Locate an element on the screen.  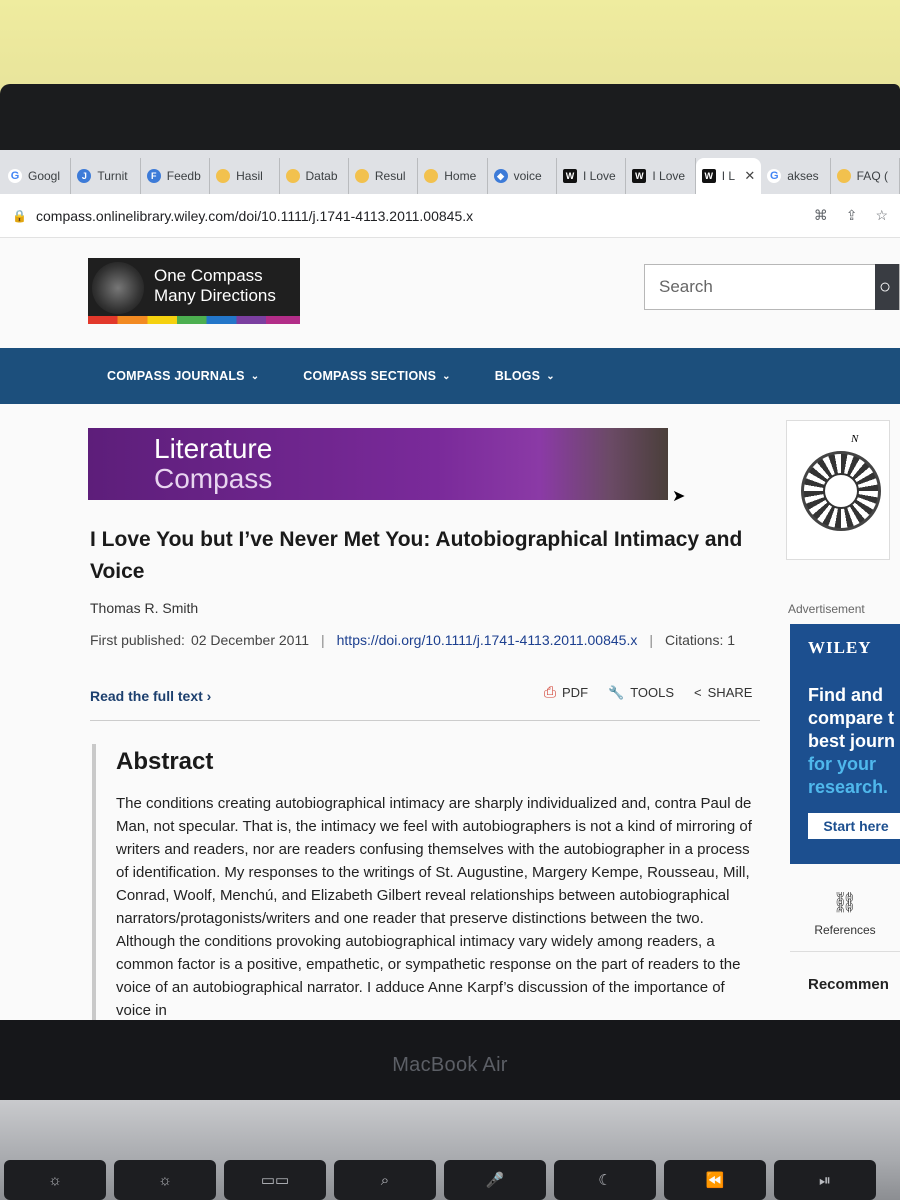
ad-headline-2: compare t is located at coordinates (851, 718).